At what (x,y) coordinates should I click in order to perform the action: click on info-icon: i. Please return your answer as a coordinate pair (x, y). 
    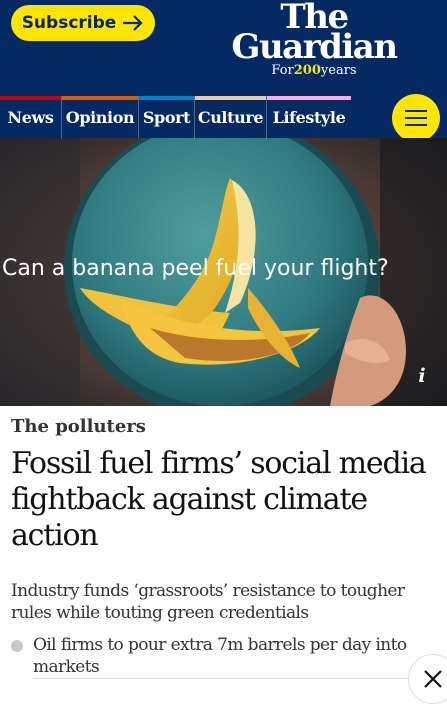
    Looking at the image, I should click on (422, 376).